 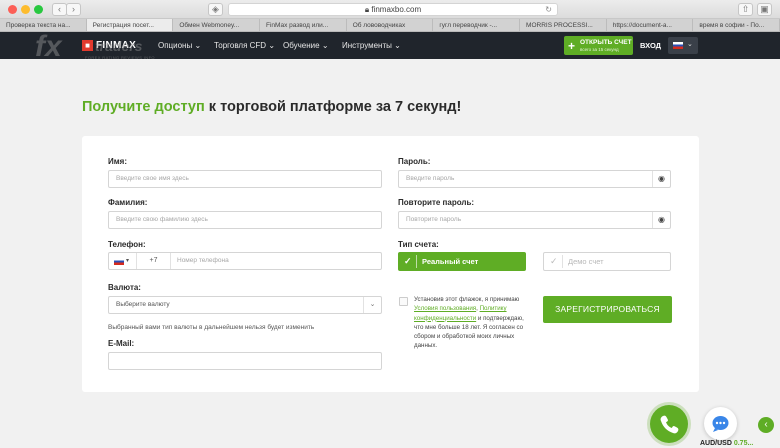 What do you see at coordinates (48, 46) in the screenshot?
I see `watermark-logo: fx` at bounding box center [48, 46].